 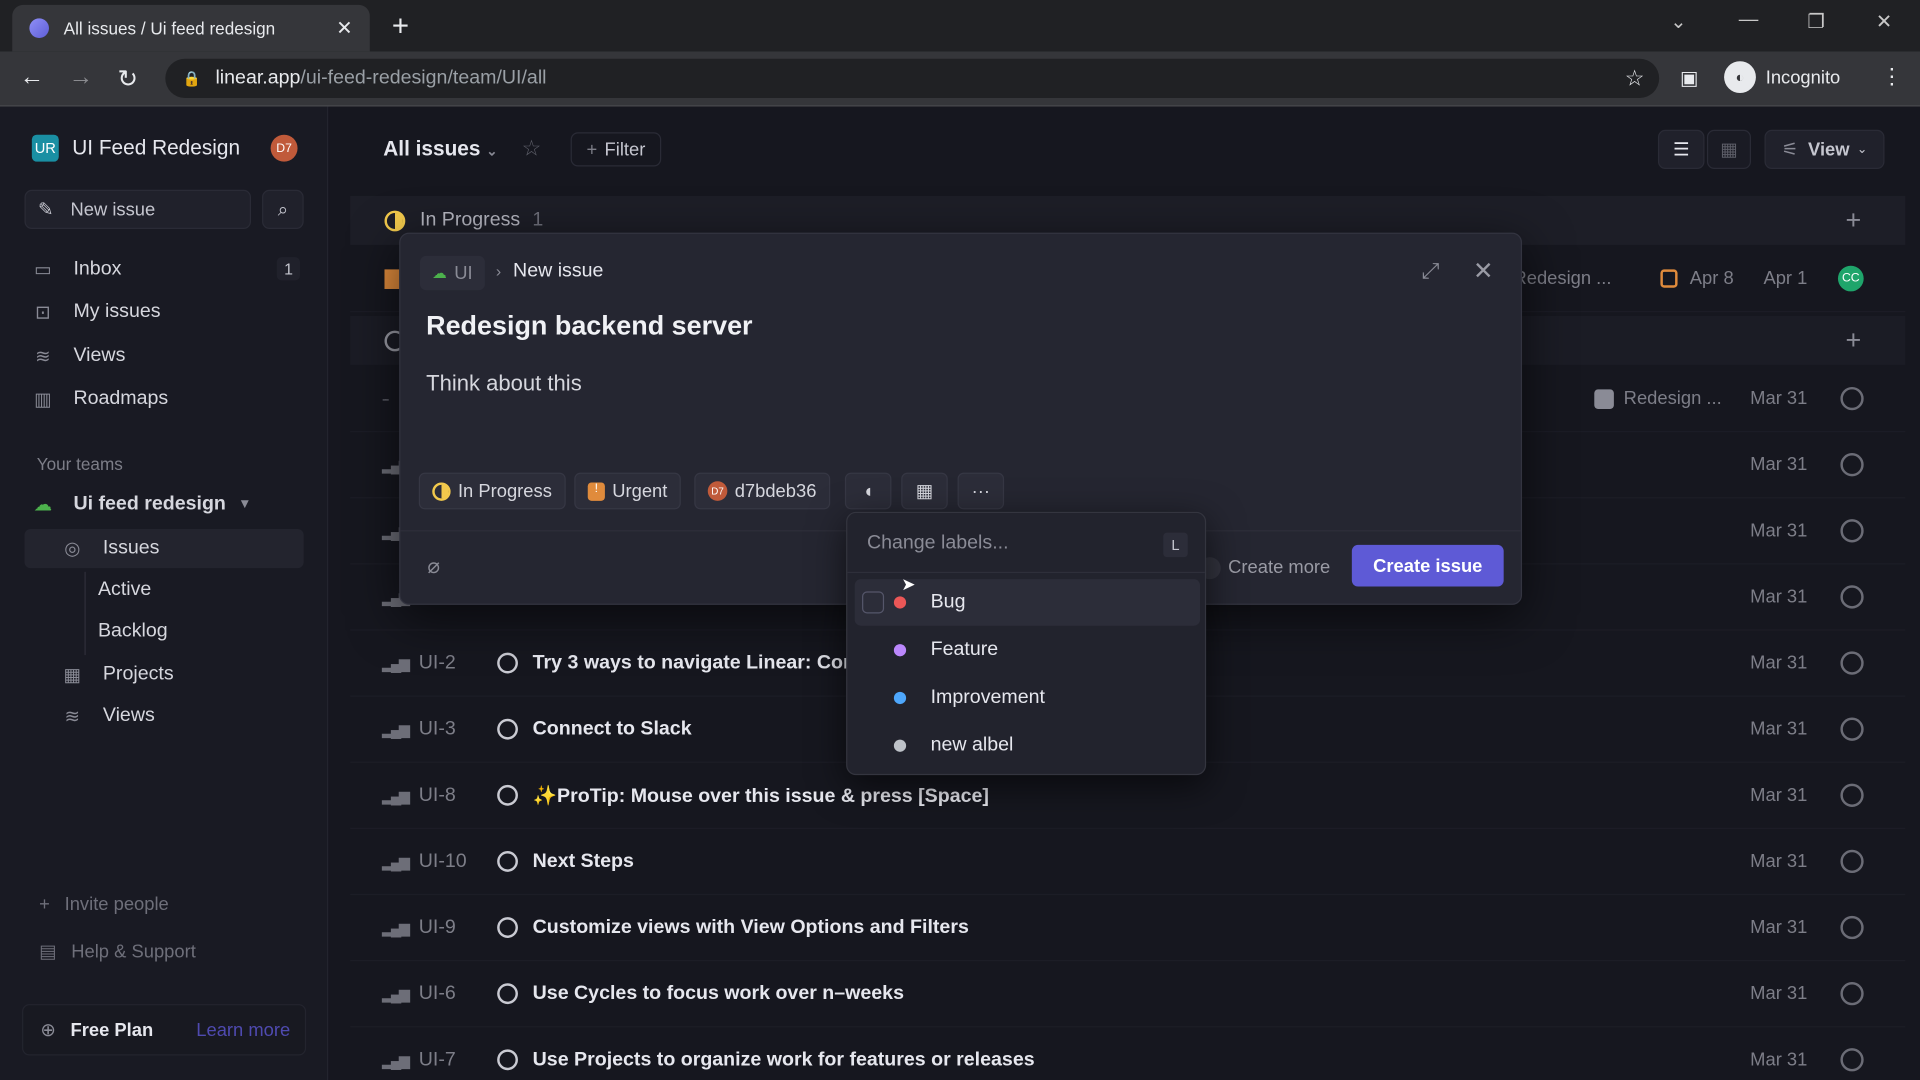 I want to click on plus-icon: +, so click(x=592, y=149).